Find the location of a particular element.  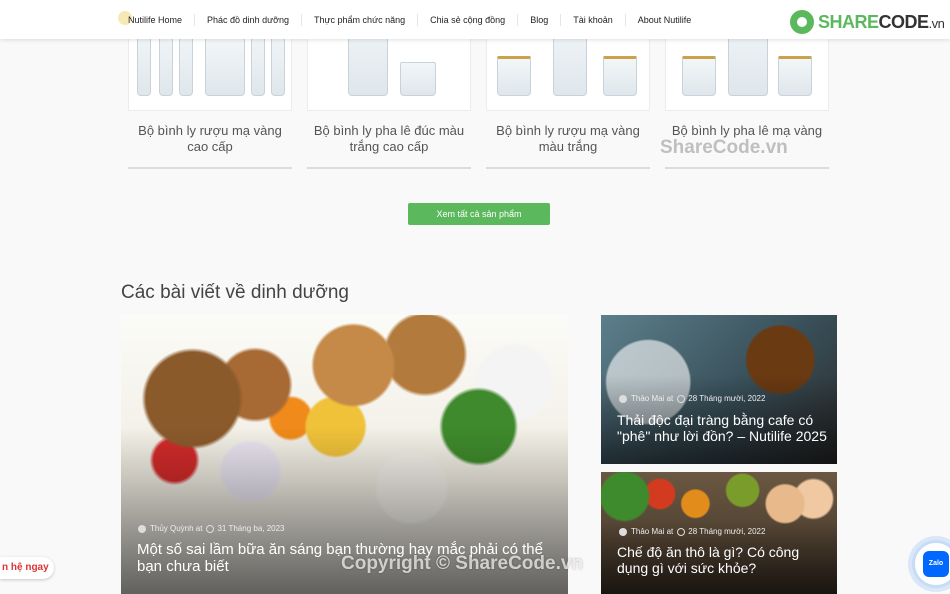

nav-item-blog: Blog is located at coordinates (540, 19).